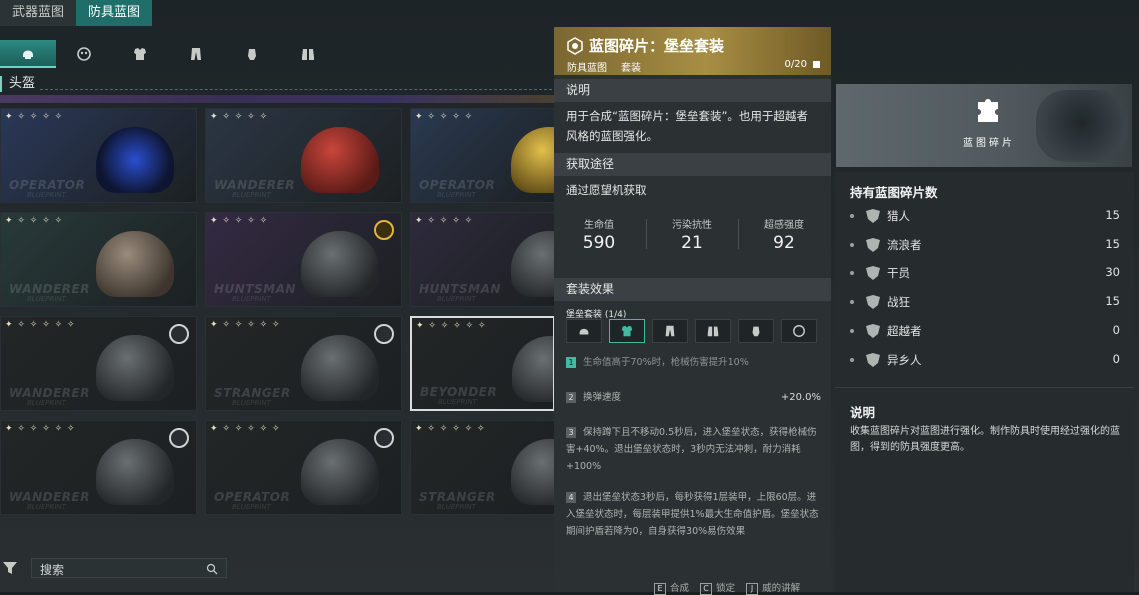 The width and height of the screenshot is (1139, 595). I want to click on card-brand: HUNTSMAN, so click(460, 289).